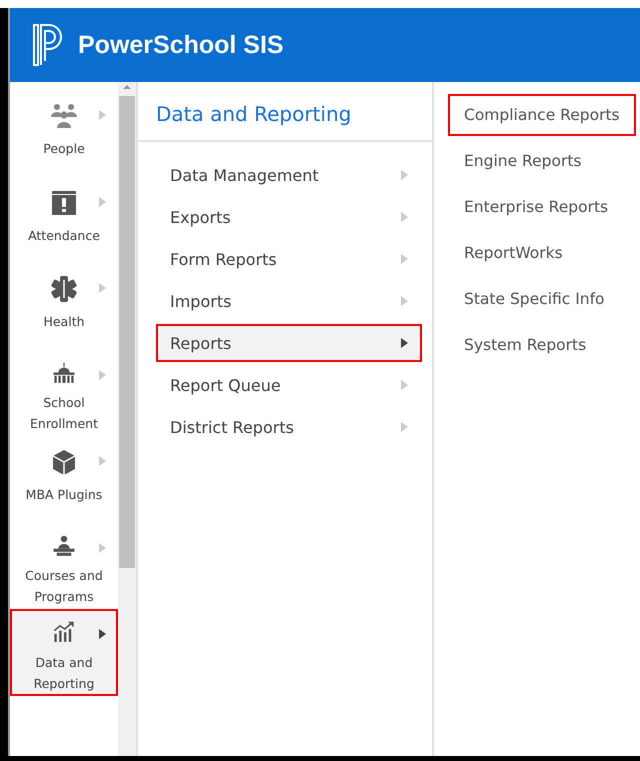  Describe the element at coordinates (289, 301) in the screenshot. I see `menu-item: Imports` at that location.